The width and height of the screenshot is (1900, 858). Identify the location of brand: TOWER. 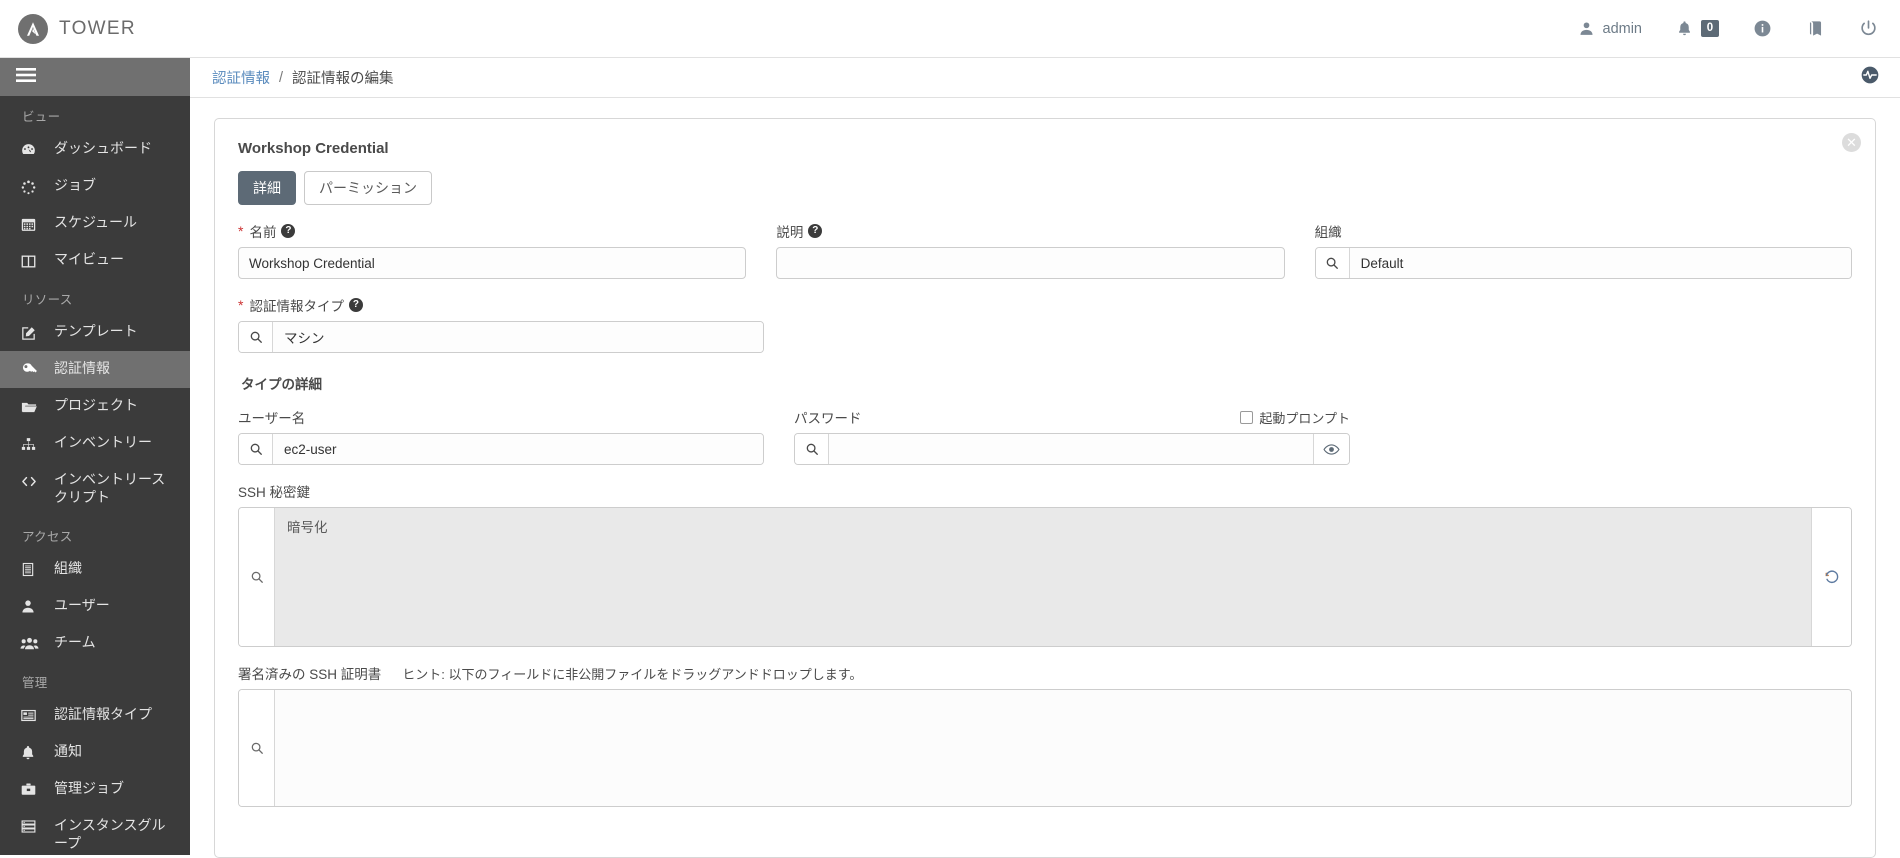
(77, 28).